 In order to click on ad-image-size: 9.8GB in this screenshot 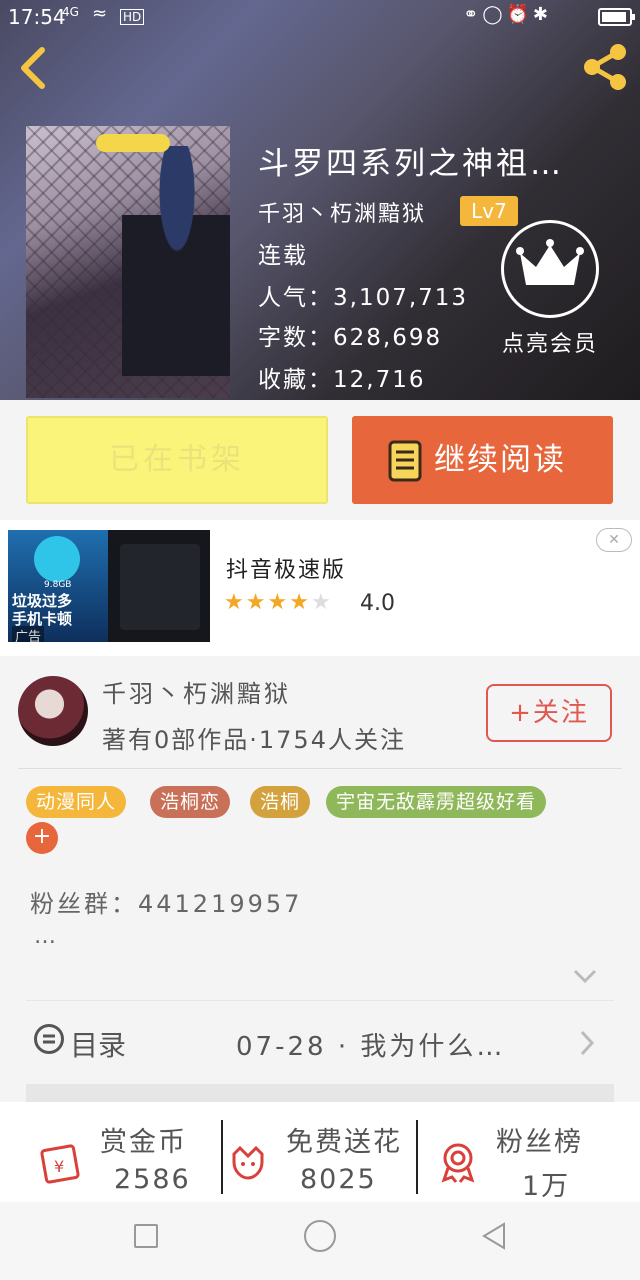, I will do `click(58, 585)`.